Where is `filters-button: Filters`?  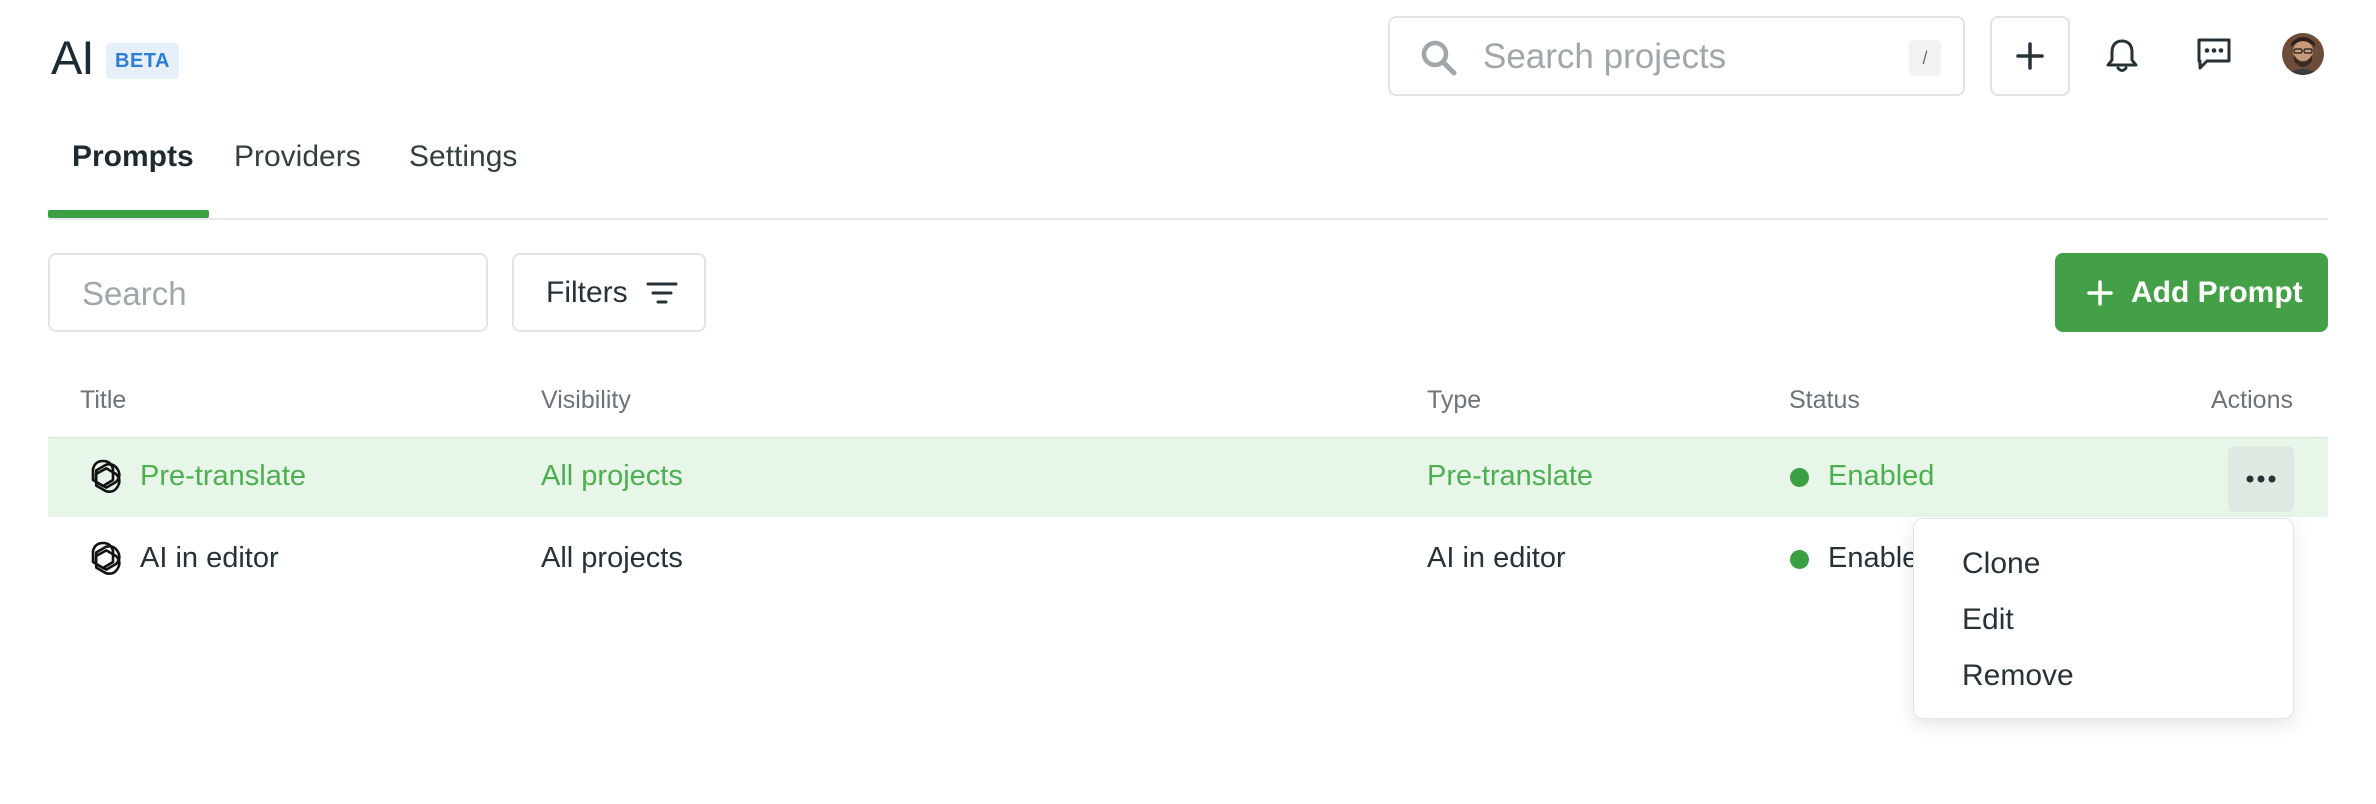
filters-button: Filters is located at coordinates (609, 292).